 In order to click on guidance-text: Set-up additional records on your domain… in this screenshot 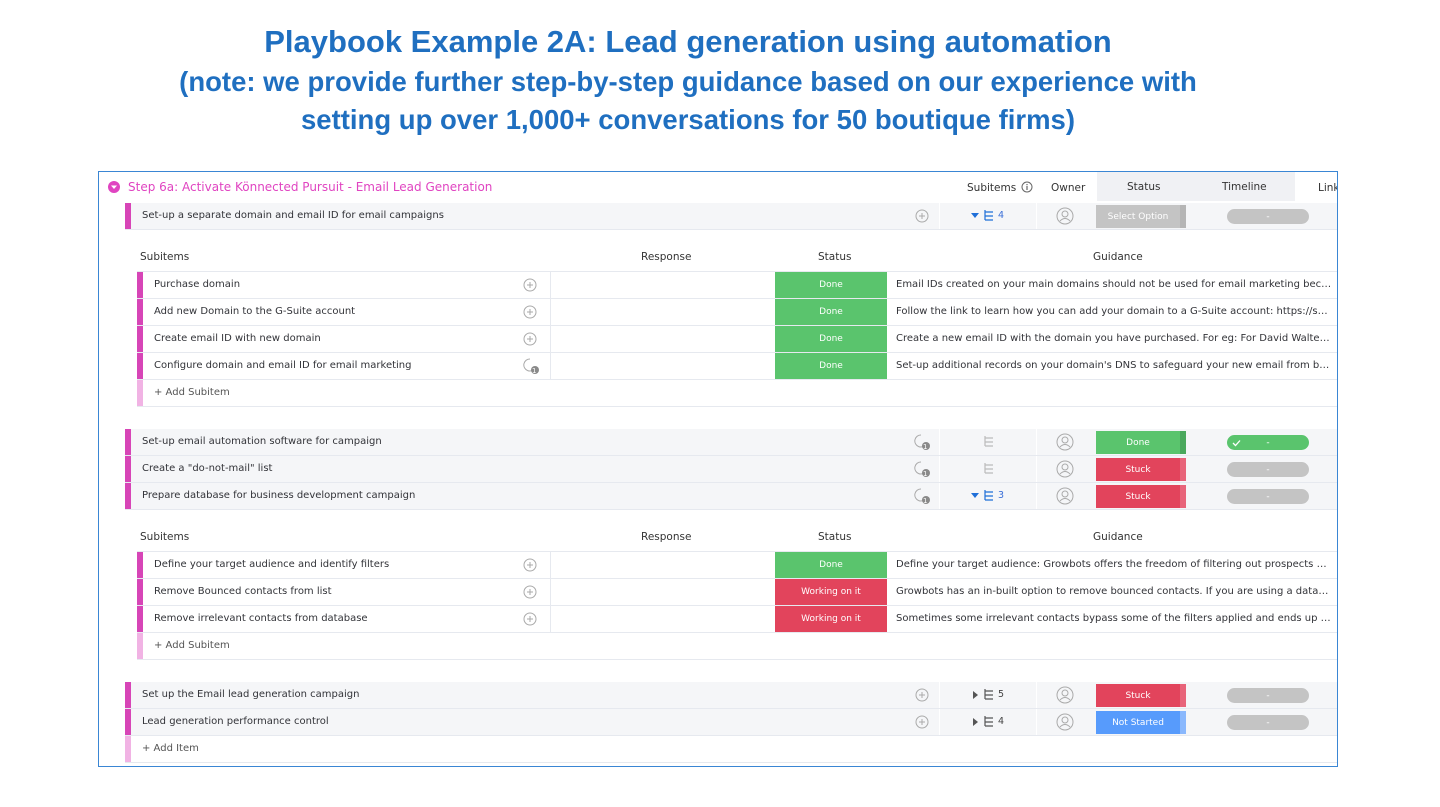, I will do `click(1114, 365)`.